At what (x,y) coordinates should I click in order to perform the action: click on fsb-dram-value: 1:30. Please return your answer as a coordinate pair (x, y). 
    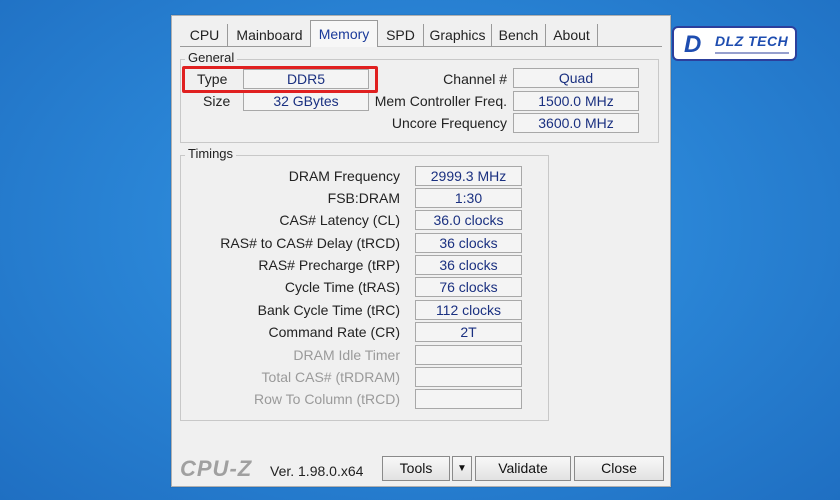
    Looking at the image, I should click on (468, 198).